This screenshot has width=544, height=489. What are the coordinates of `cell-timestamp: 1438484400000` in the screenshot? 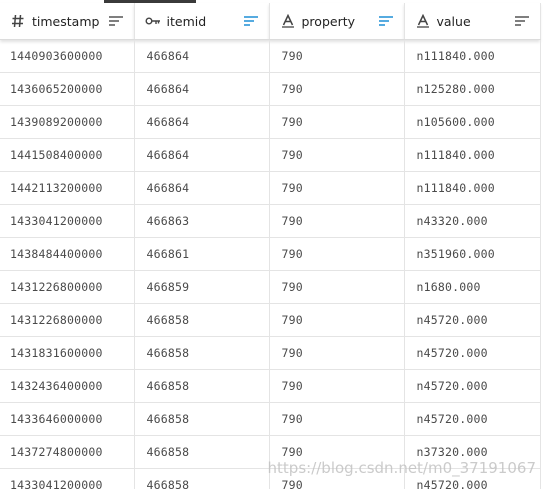 It's located at (67, 254).